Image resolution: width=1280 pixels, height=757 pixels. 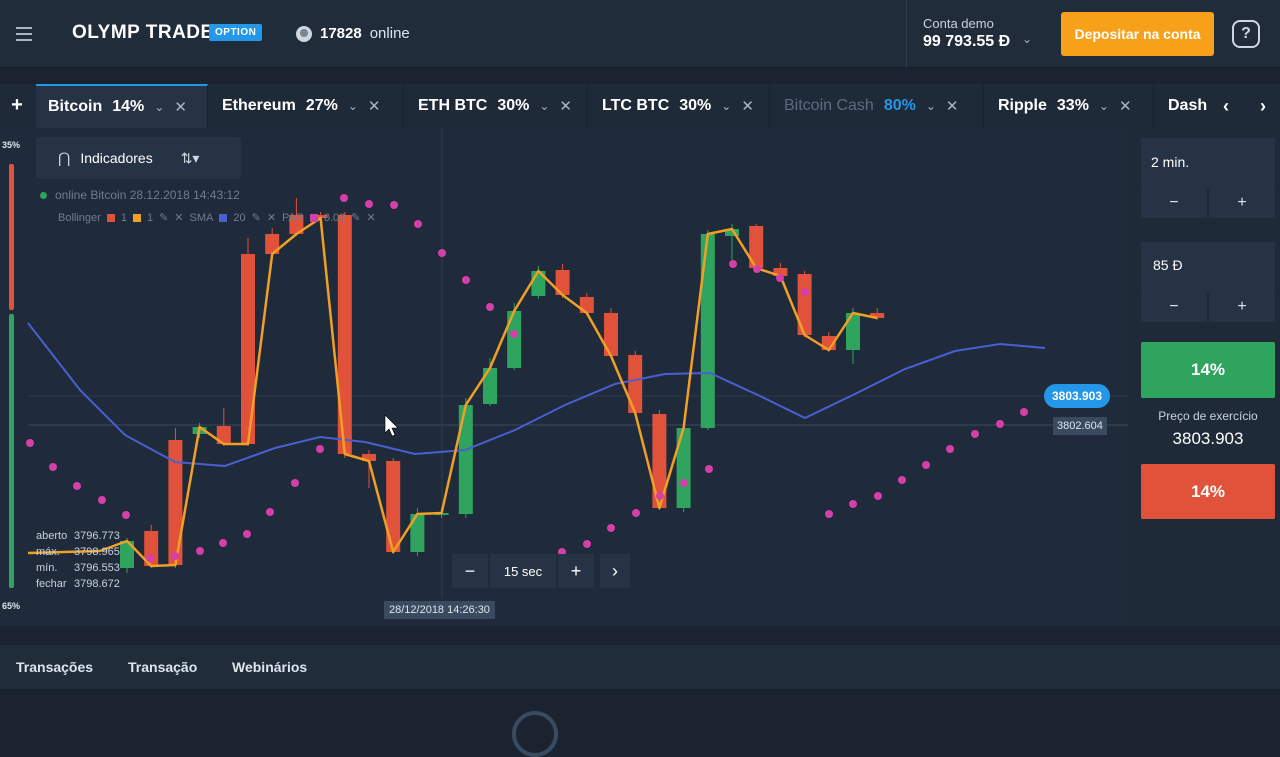 I want to click on zoom-out-button: −, so click(x=470, y=571).